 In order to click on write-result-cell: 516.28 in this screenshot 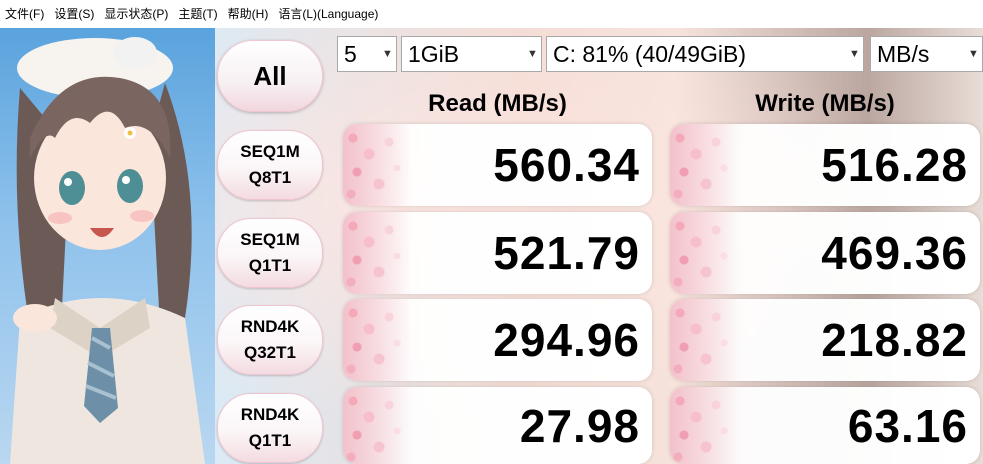, I will do `click(825, 165)`.